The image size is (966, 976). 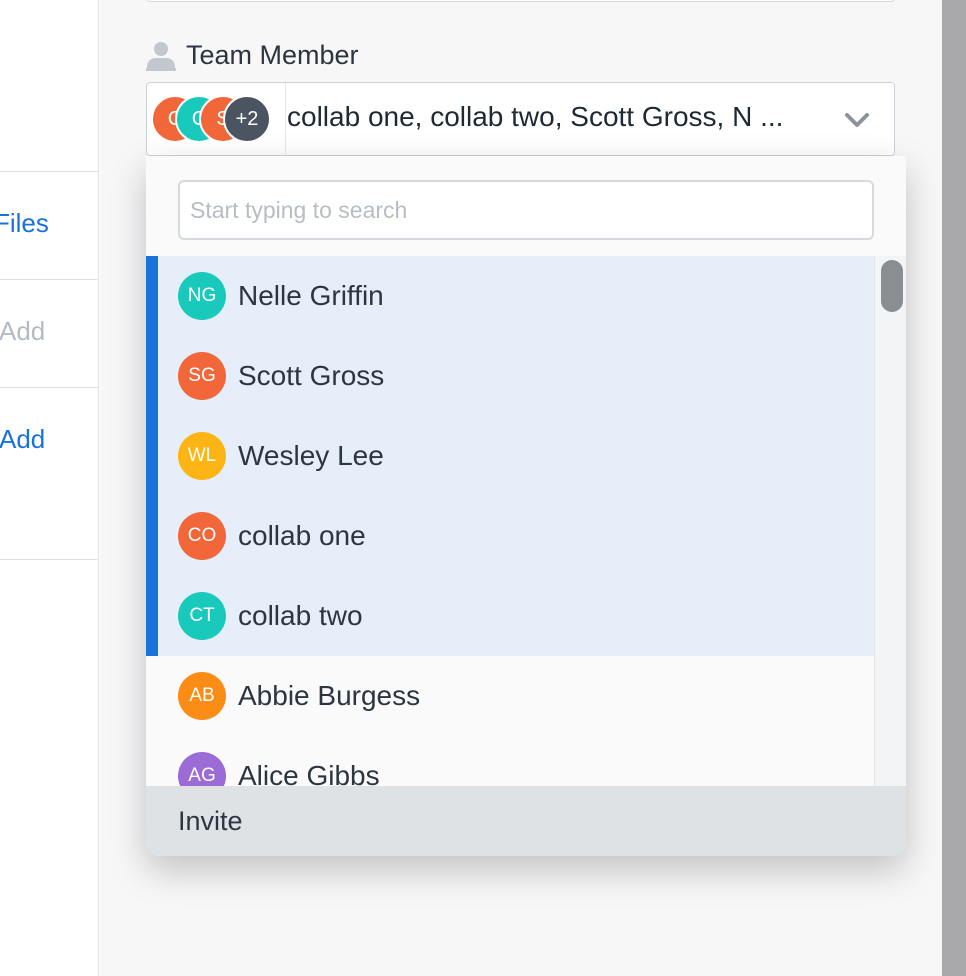 What do you see at coordinates (272, 54) in the screenshot?
I see `field-label-text: Team Member` at bounding box center [272, 54].